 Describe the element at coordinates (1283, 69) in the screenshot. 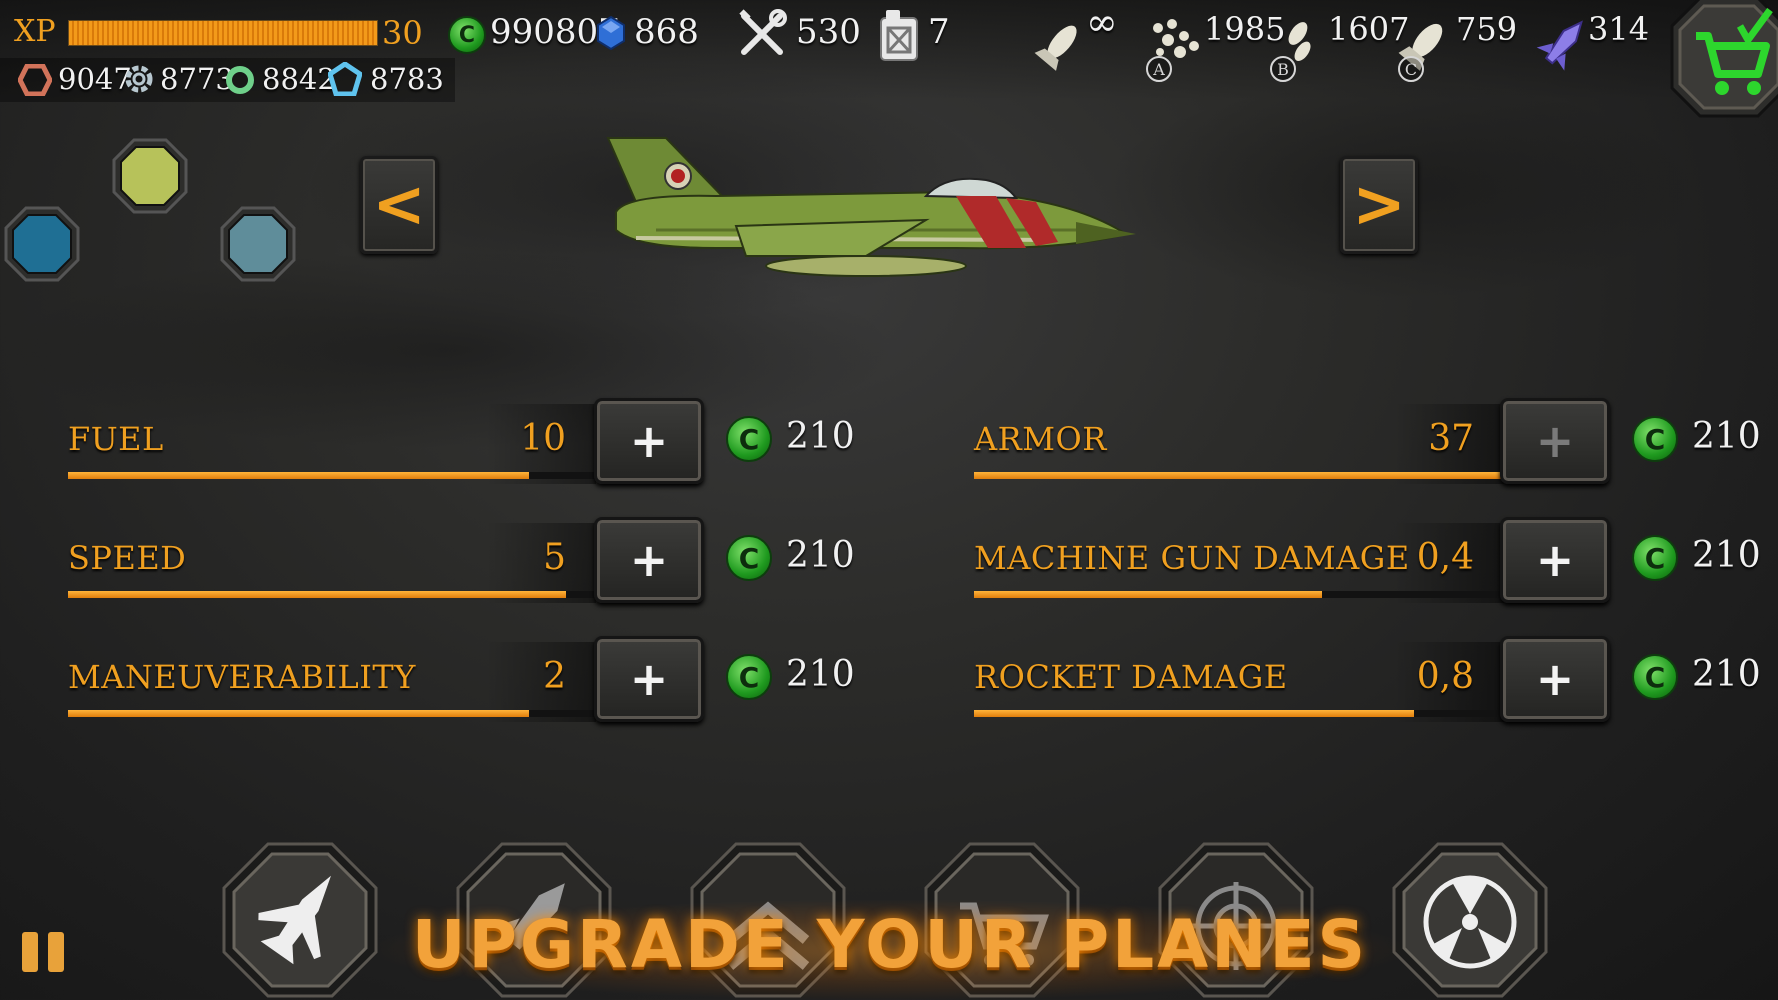

I see `ammo-b-badge: B` at that location.